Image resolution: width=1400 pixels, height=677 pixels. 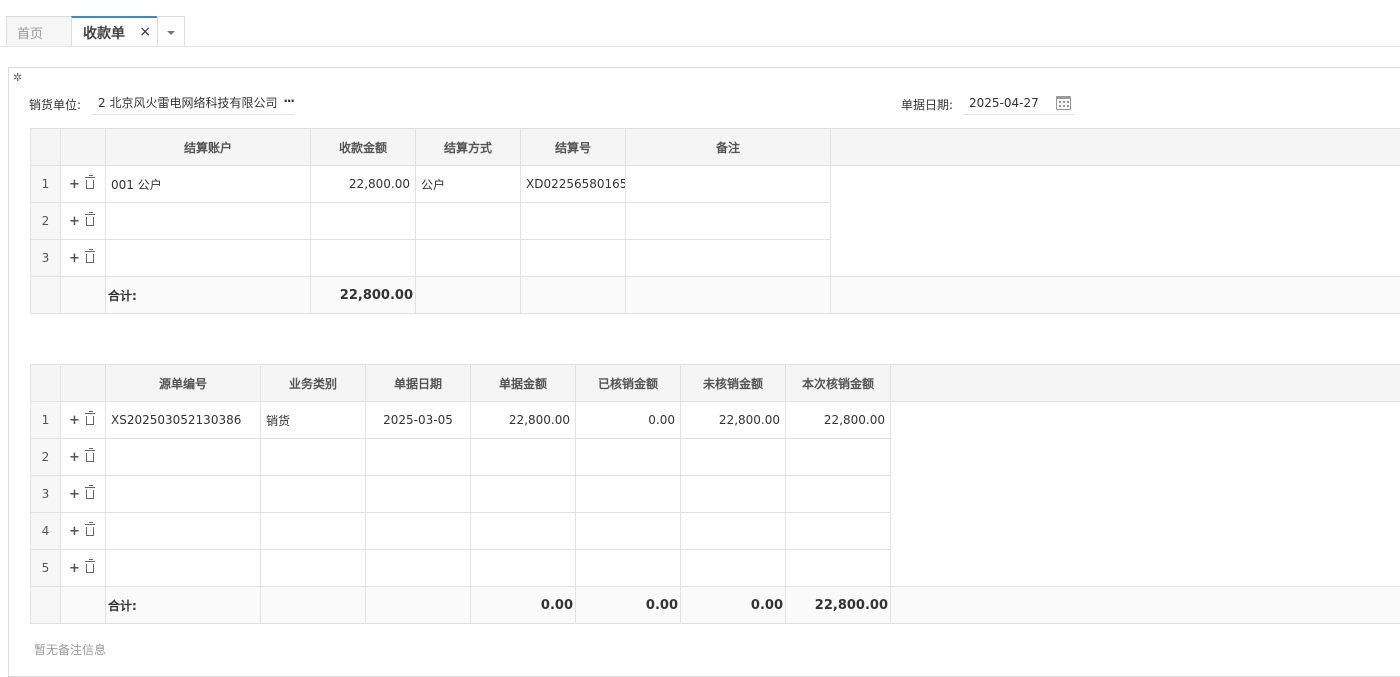 I want to click on date-value: 2025-04-27, so click(x=1004, y=103).